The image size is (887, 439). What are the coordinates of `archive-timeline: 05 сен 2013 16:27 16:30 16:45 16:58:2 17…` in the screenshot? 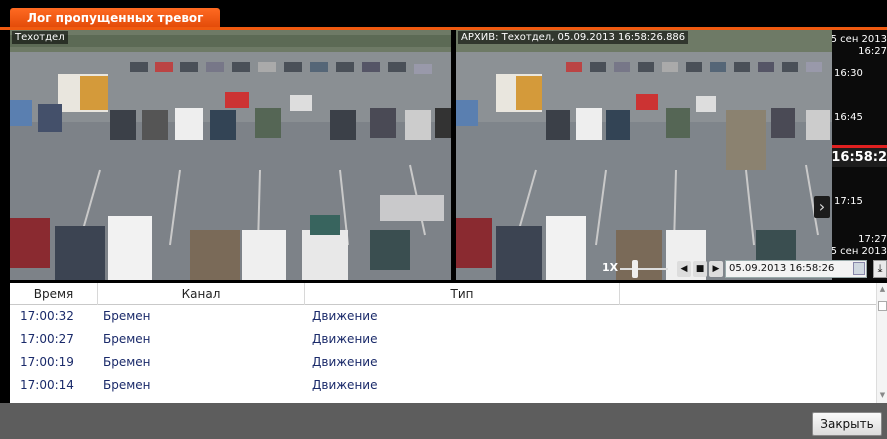 It's located at (859, 155).